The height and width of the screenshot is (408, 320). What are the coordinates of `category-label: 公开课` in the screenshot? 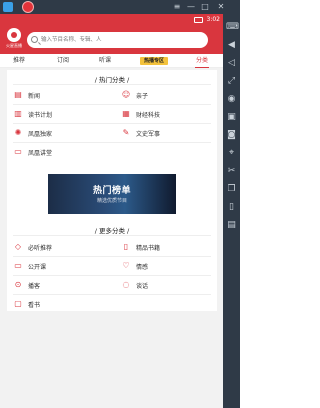 It's located at (37, 267).